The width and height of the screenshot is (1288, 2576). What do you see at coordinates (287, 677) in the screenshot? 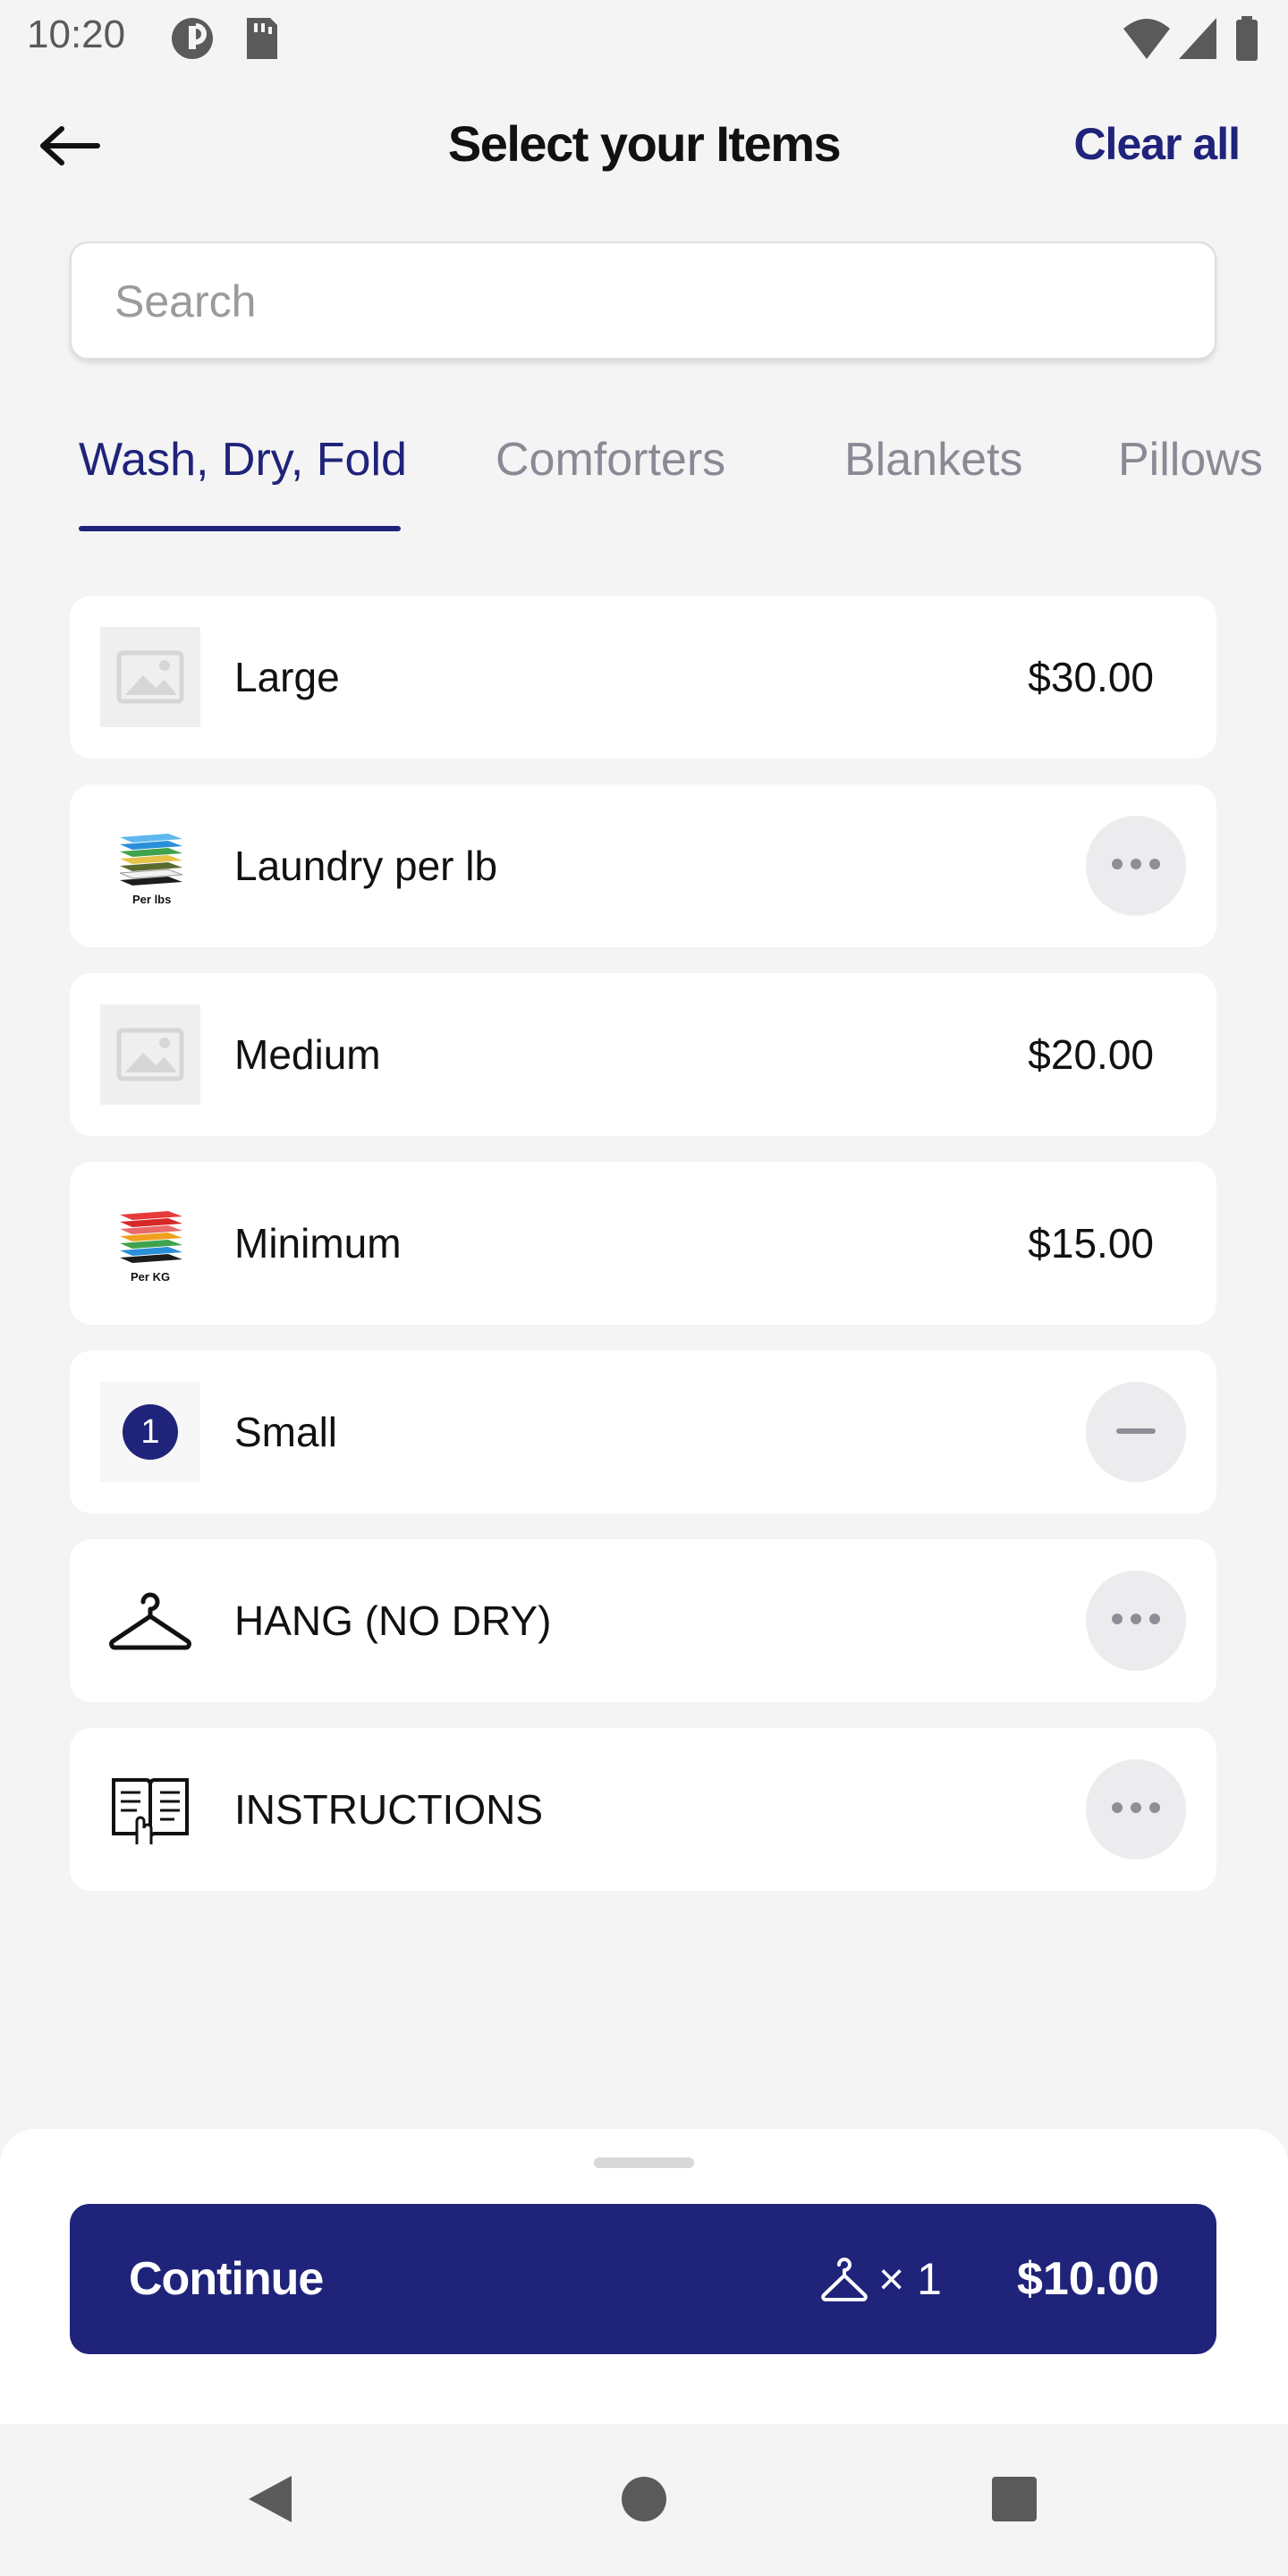
I see `item-name: Large` at bounding box center [287, 677].